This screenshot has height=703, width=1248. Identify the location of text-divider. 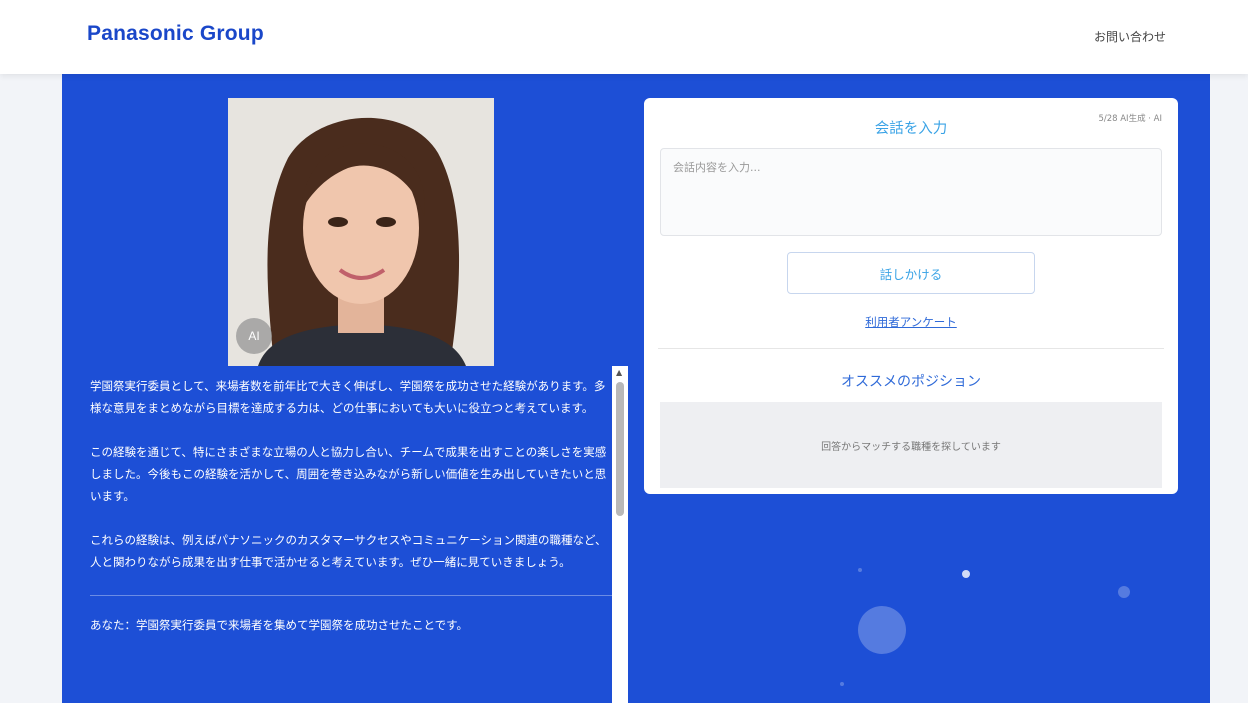
(351, 595).